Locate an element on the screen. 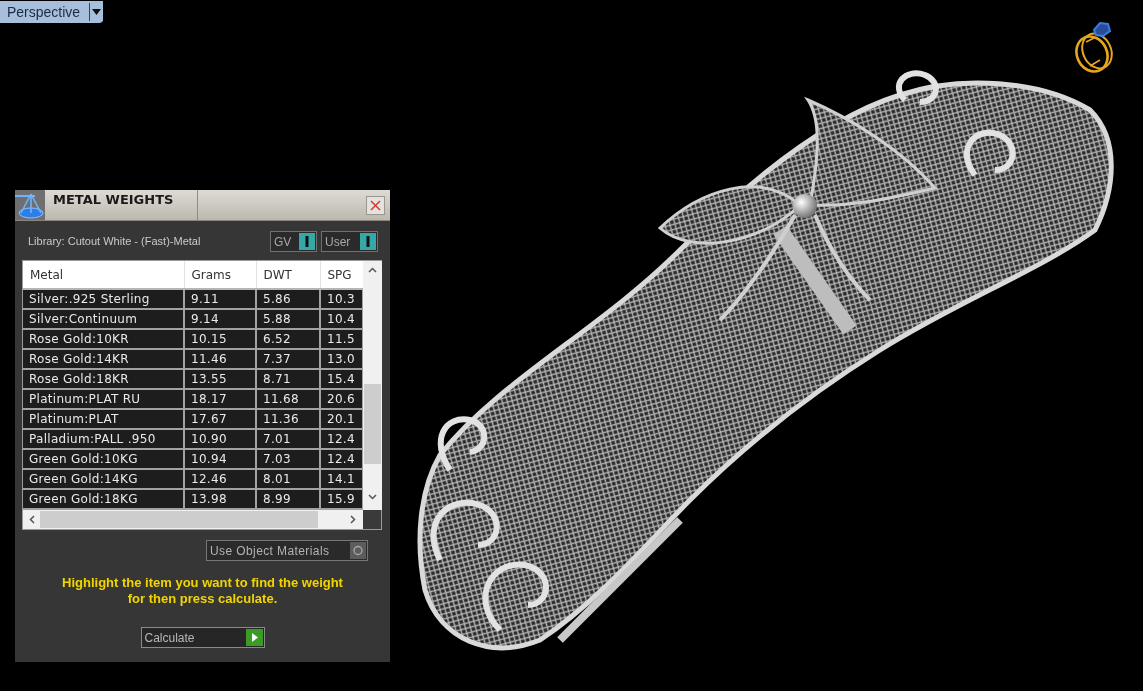  table-row: Platinum:PLAT RU 18.17 11.68 20.6 is located at coordinates (193, 399).